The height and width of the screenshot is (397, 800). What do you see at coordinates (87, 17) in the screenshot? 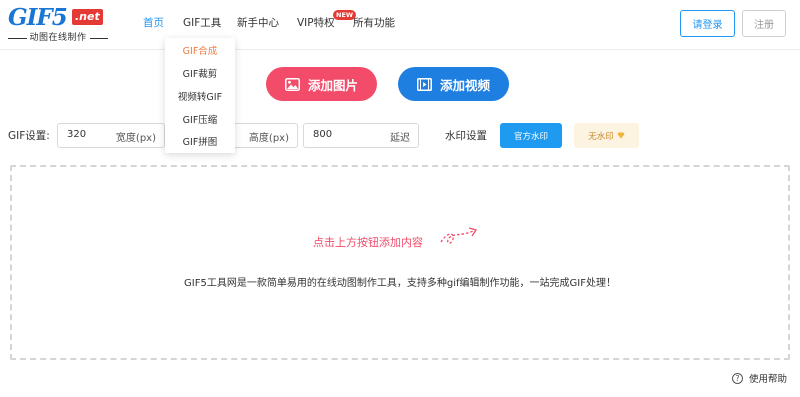
I see `logo-badge: .net` at bounding box center [87, 17].